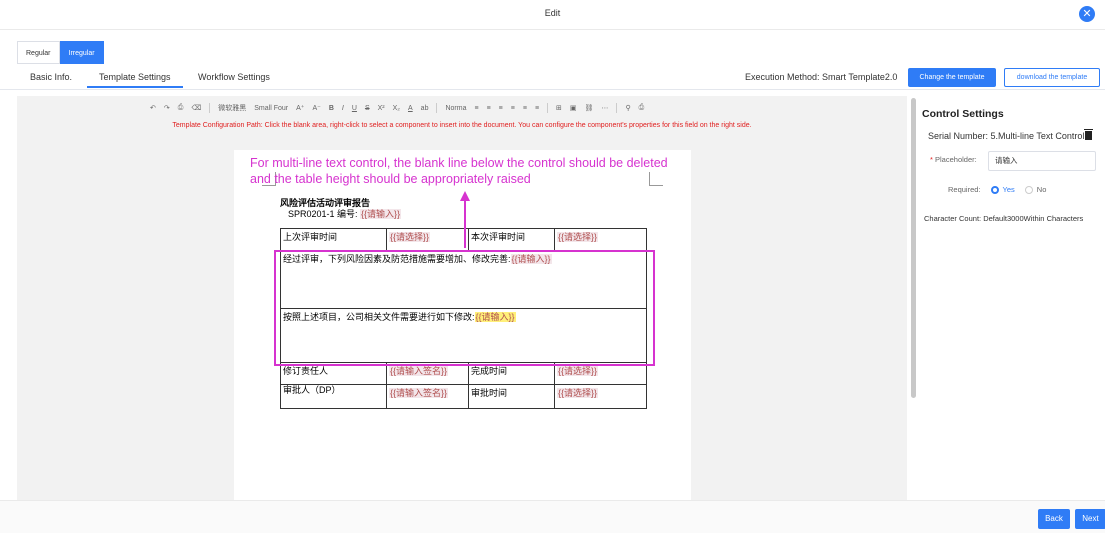 This screenshot has height=533, width=1105. Describe the element at coordinates (196, 108) in the screenshot. I see `eraser-icon: ⌫` at that location.